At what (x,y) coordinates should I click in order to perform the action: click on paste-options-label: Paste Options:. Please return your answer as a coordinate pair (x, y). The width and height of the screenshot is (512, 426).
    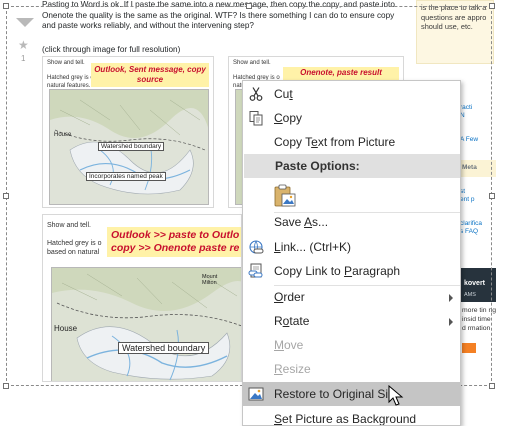
    Looking at the image, I should click on (317, 166).